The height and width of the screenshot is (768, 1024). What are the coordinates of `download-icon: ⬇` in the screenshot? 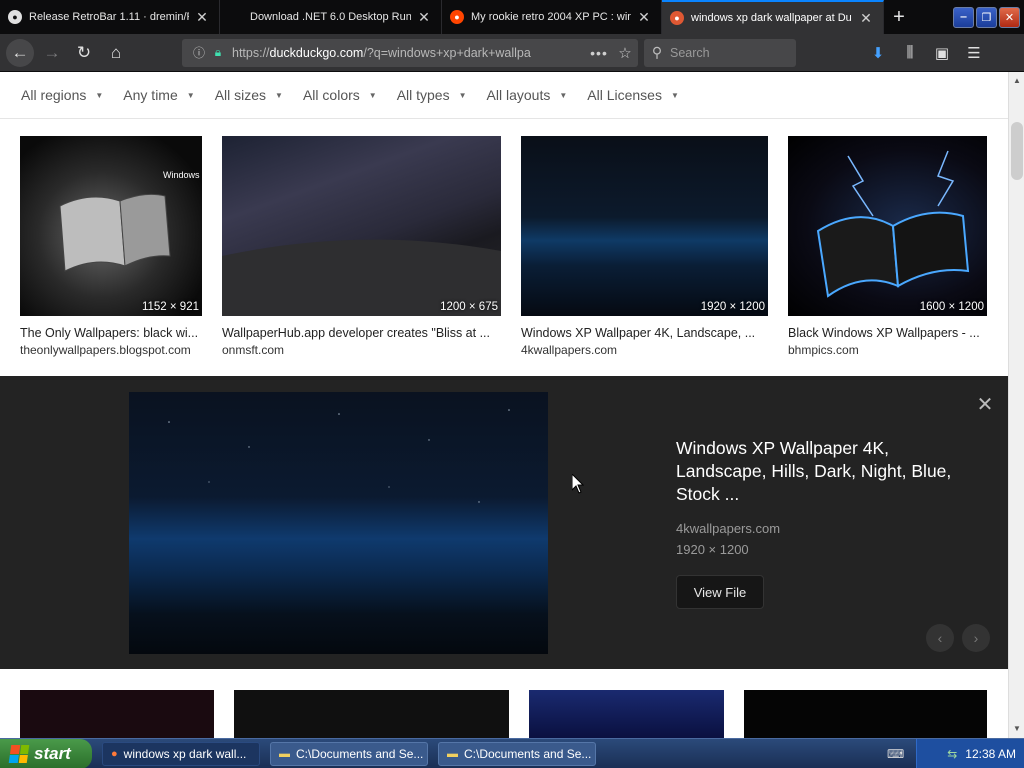 It's located at (878, 53).